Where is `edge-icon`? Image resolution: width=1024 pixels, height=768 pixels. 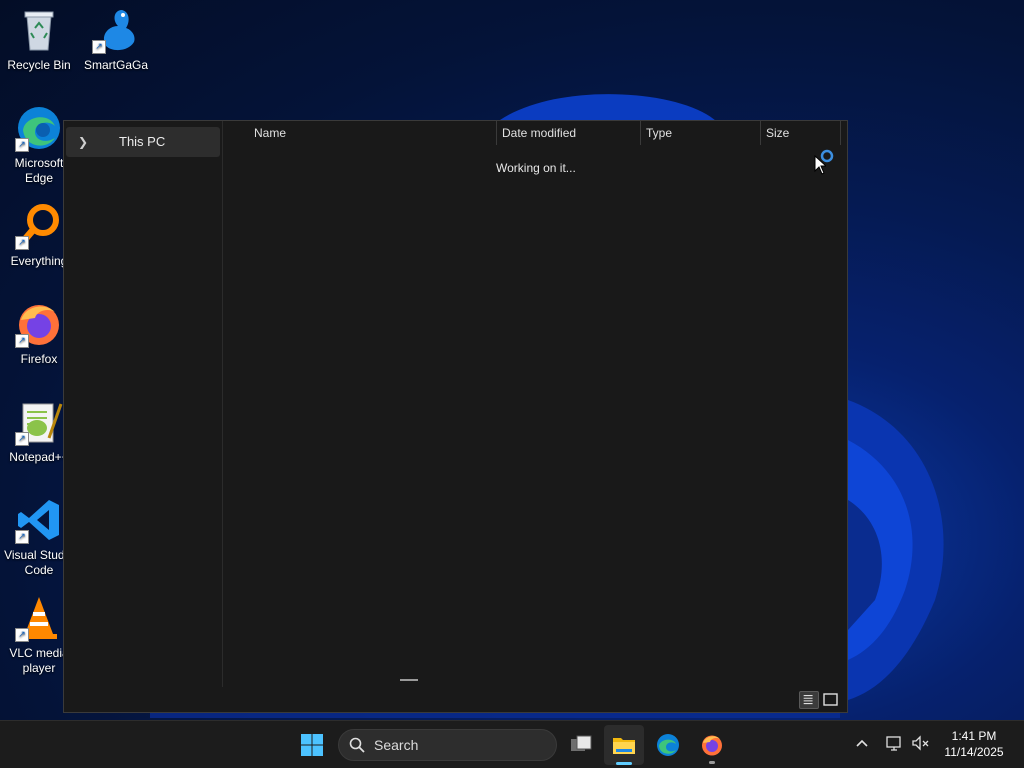 edge-icon is located at coordinates (668, 745).